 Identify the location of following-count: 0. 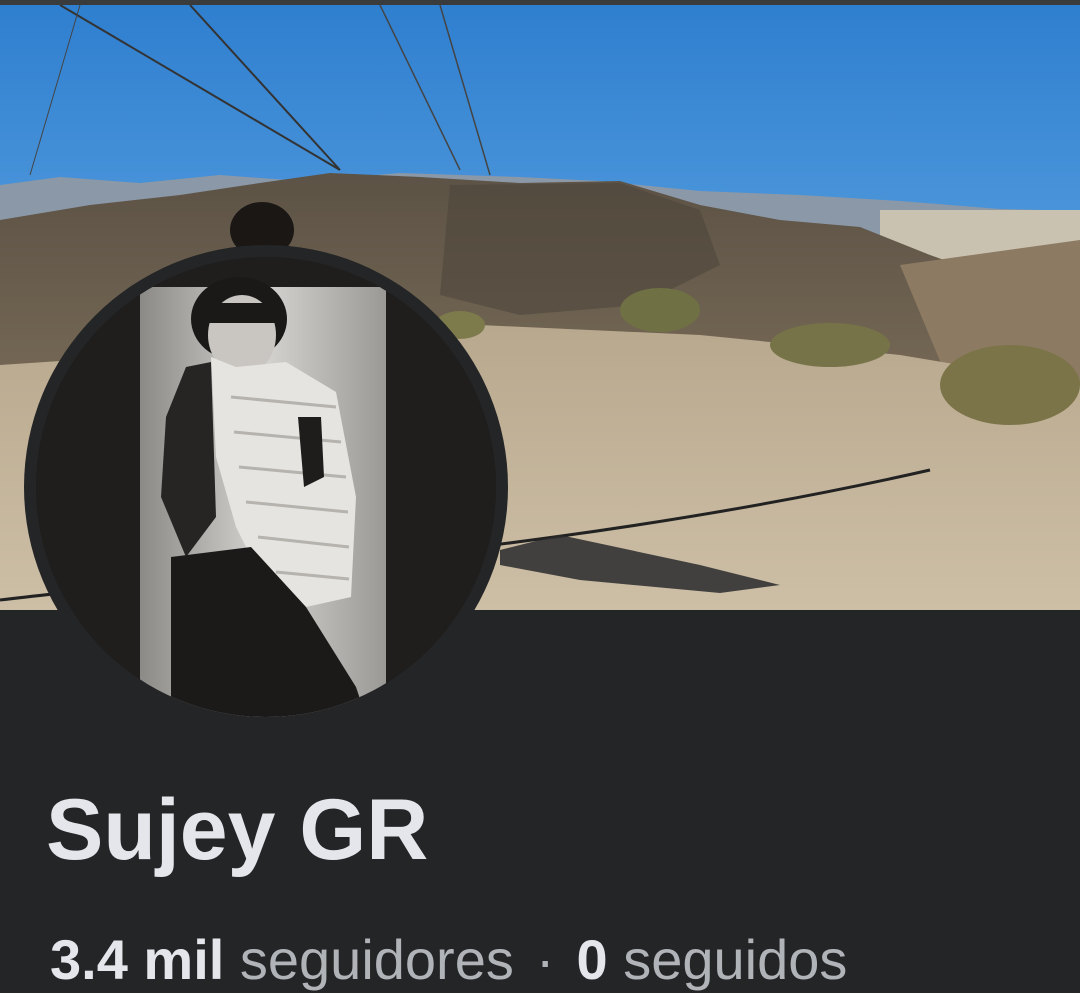
(592, 959).